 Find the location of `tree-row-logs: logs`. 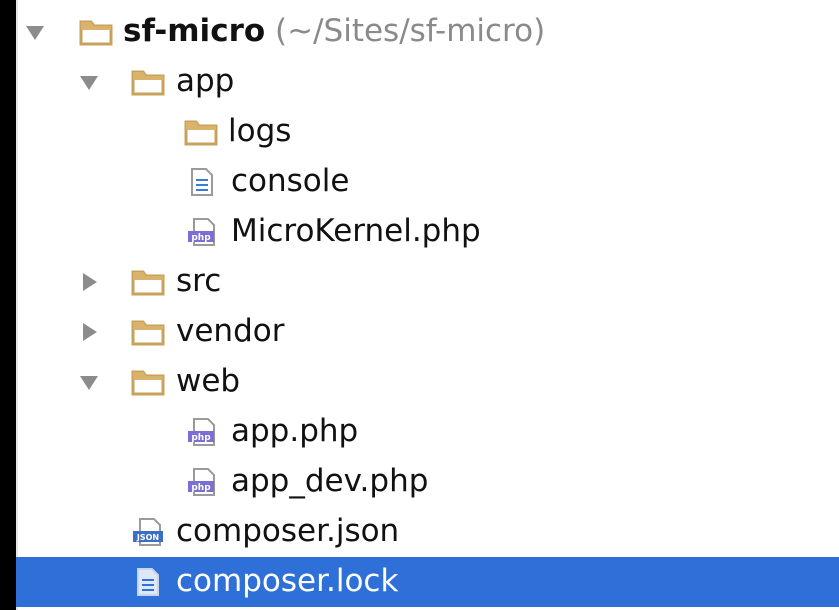

tree-row-logs: logs is located at coordinates (427, 132).